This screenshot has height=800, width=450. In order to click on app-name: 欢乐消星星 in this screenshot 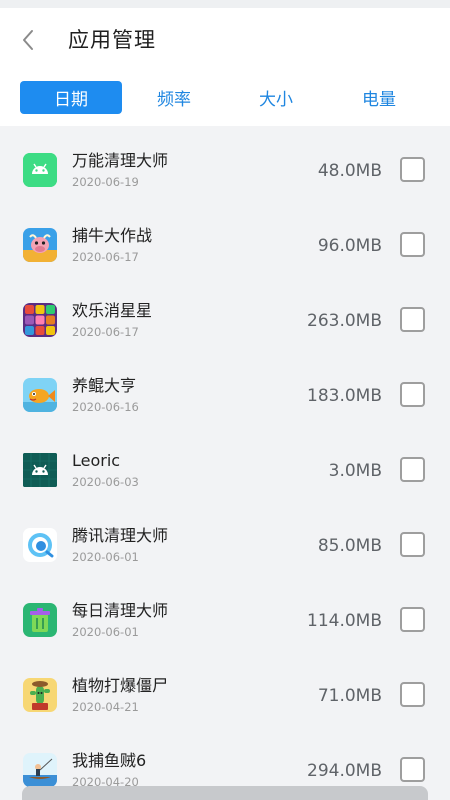, I will do `click(112, 310)`.